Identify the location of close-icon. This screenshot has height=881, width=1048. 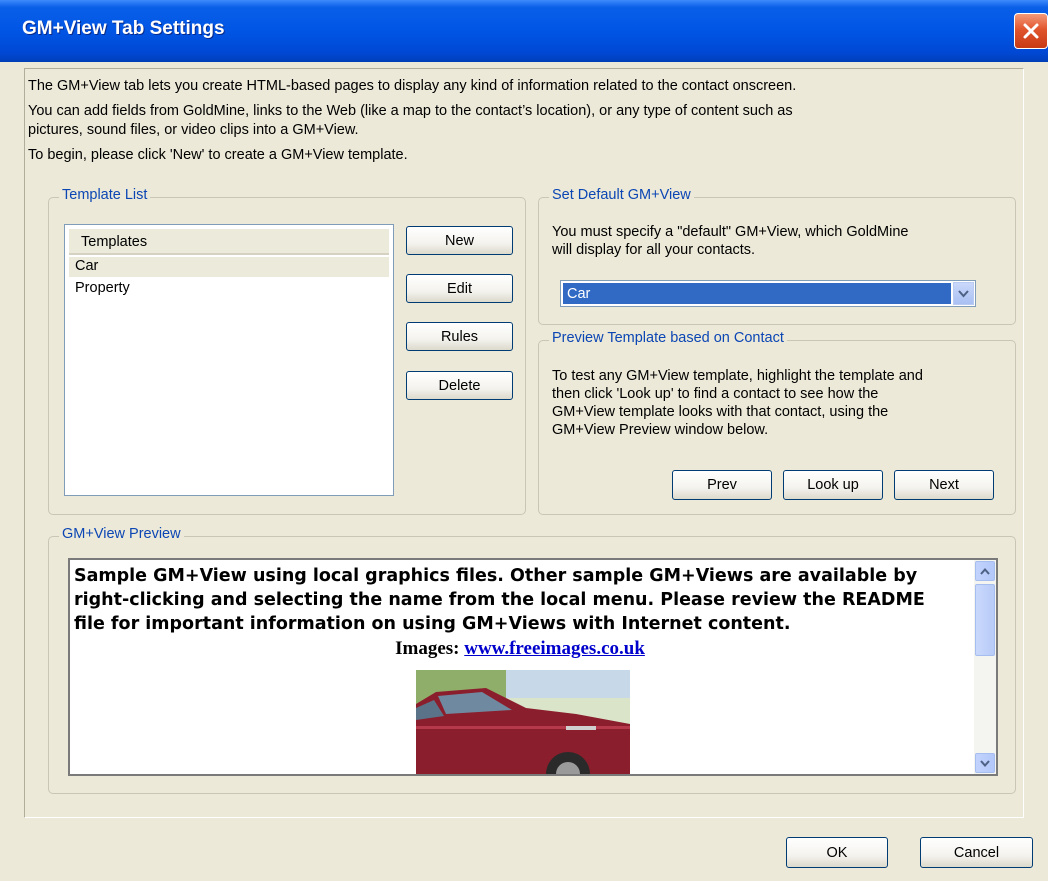
(1031, 31).